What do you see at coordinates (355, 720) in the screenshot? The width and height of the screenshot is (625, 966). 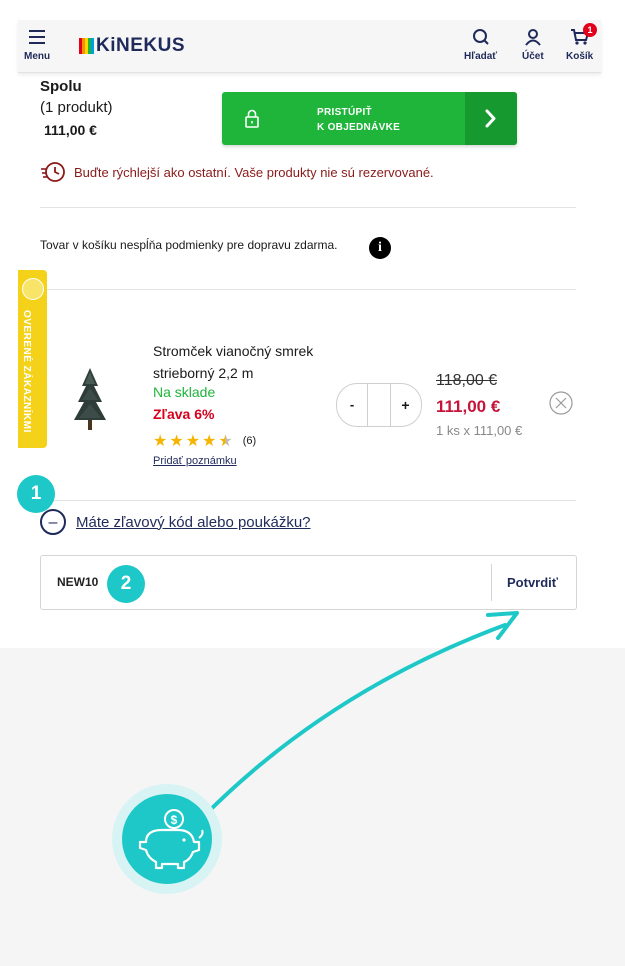 I see `arrow-line` at bounding box center [355, 720].